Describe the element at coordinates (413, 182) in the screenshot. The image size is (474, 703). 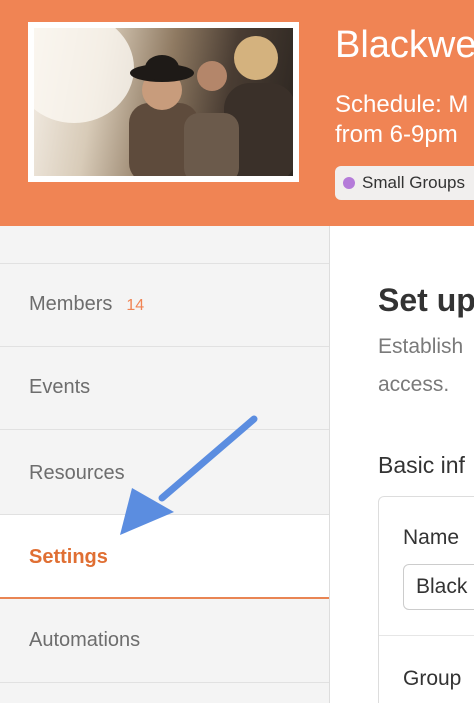
I see `tag-label: Small Groups` at that location.